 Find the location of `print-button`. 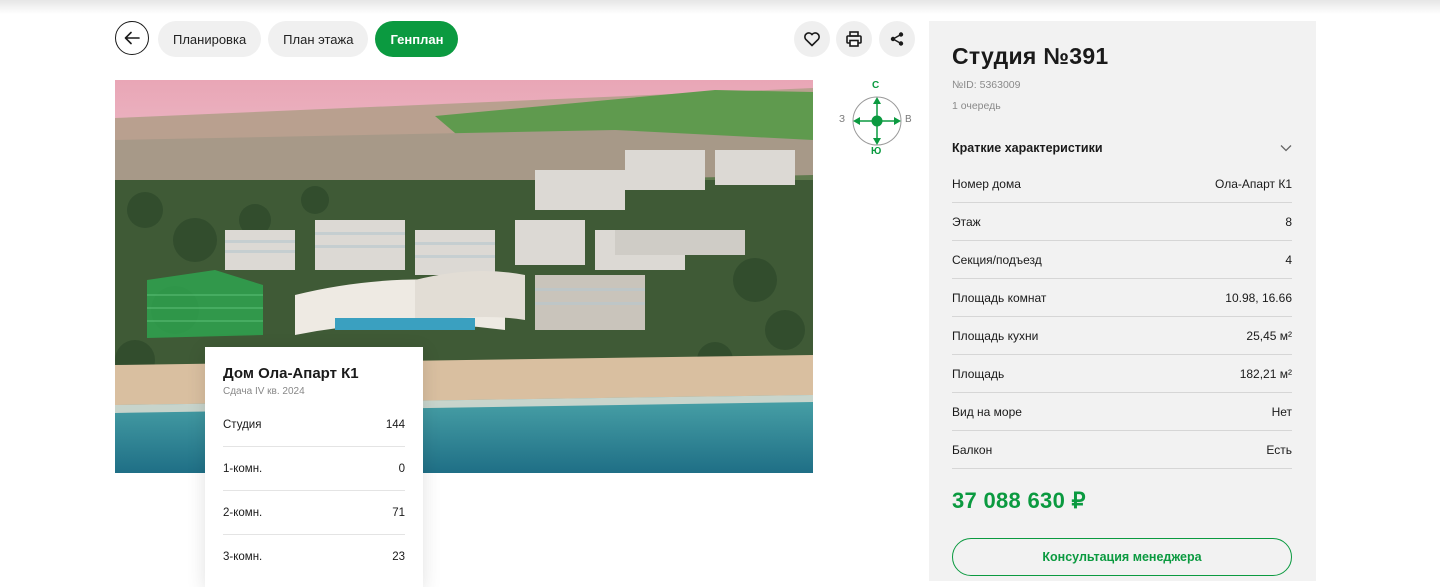

print-button is located at coordinates (854, 39).